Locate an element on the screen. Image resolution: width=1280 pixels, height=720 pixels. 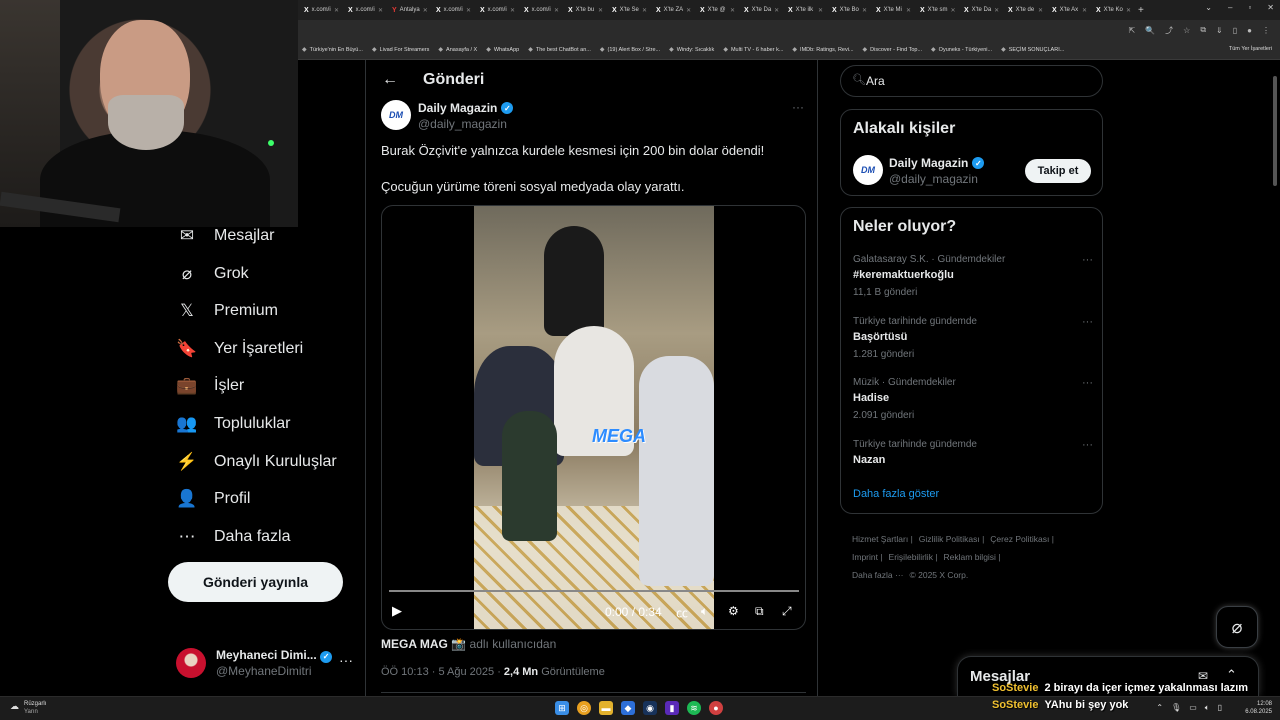
app-icon: ◆ is located at coordinates (628, 708).